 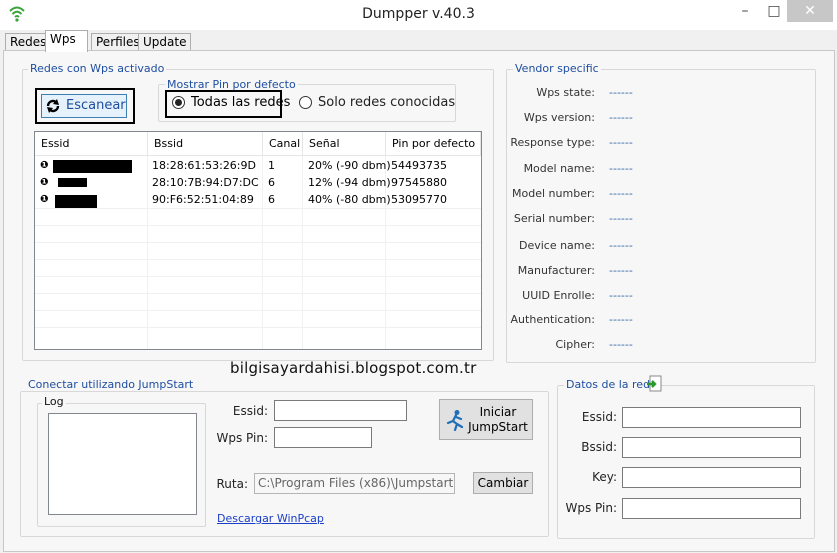 What do you see at coordinates (711, 477) in the screenshot?
I see `red-key-input` at bounding box center [711, 477].